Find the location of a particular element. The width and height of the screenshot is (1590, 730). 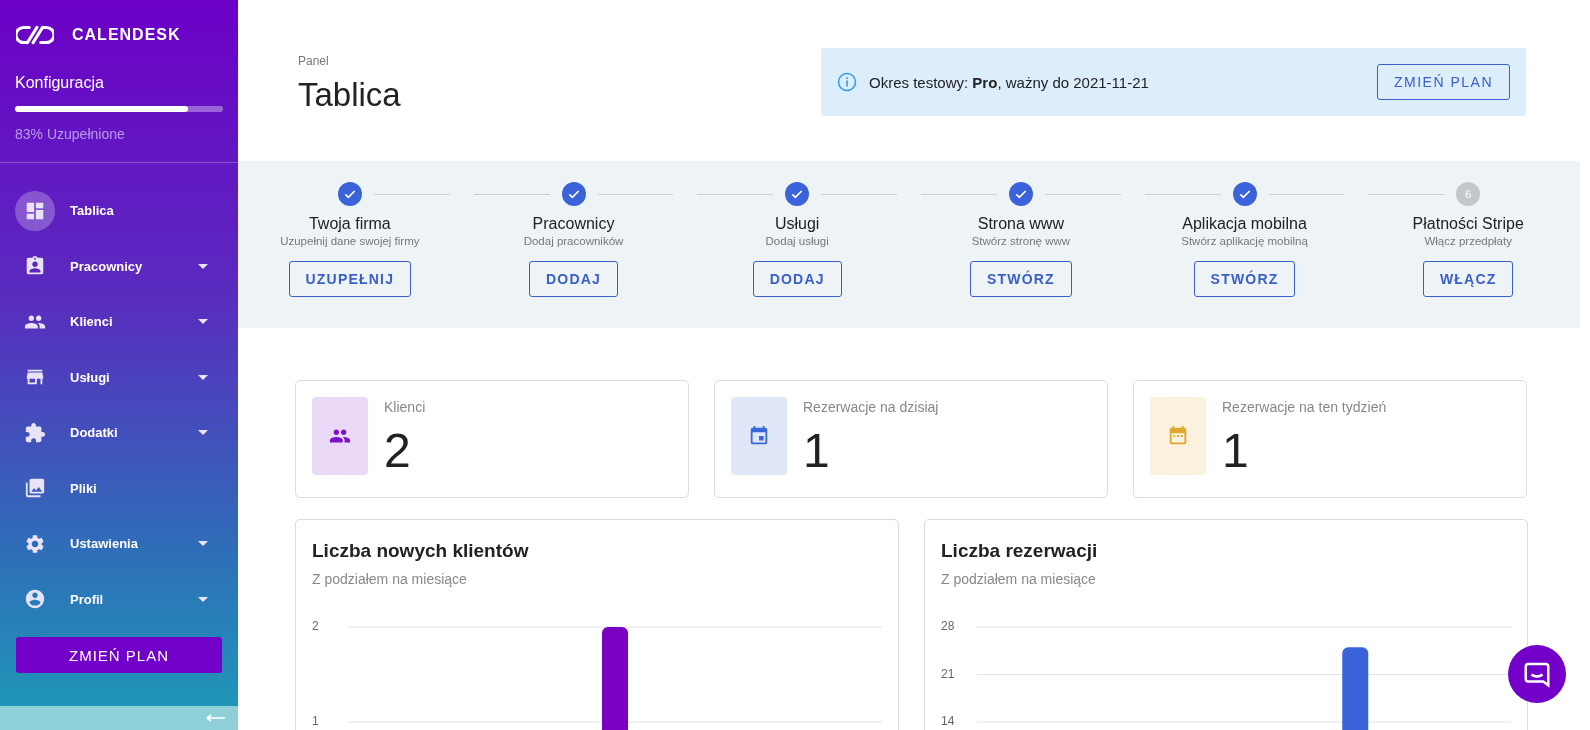

step-title: Strona www is located at coordinates (1020, 224).